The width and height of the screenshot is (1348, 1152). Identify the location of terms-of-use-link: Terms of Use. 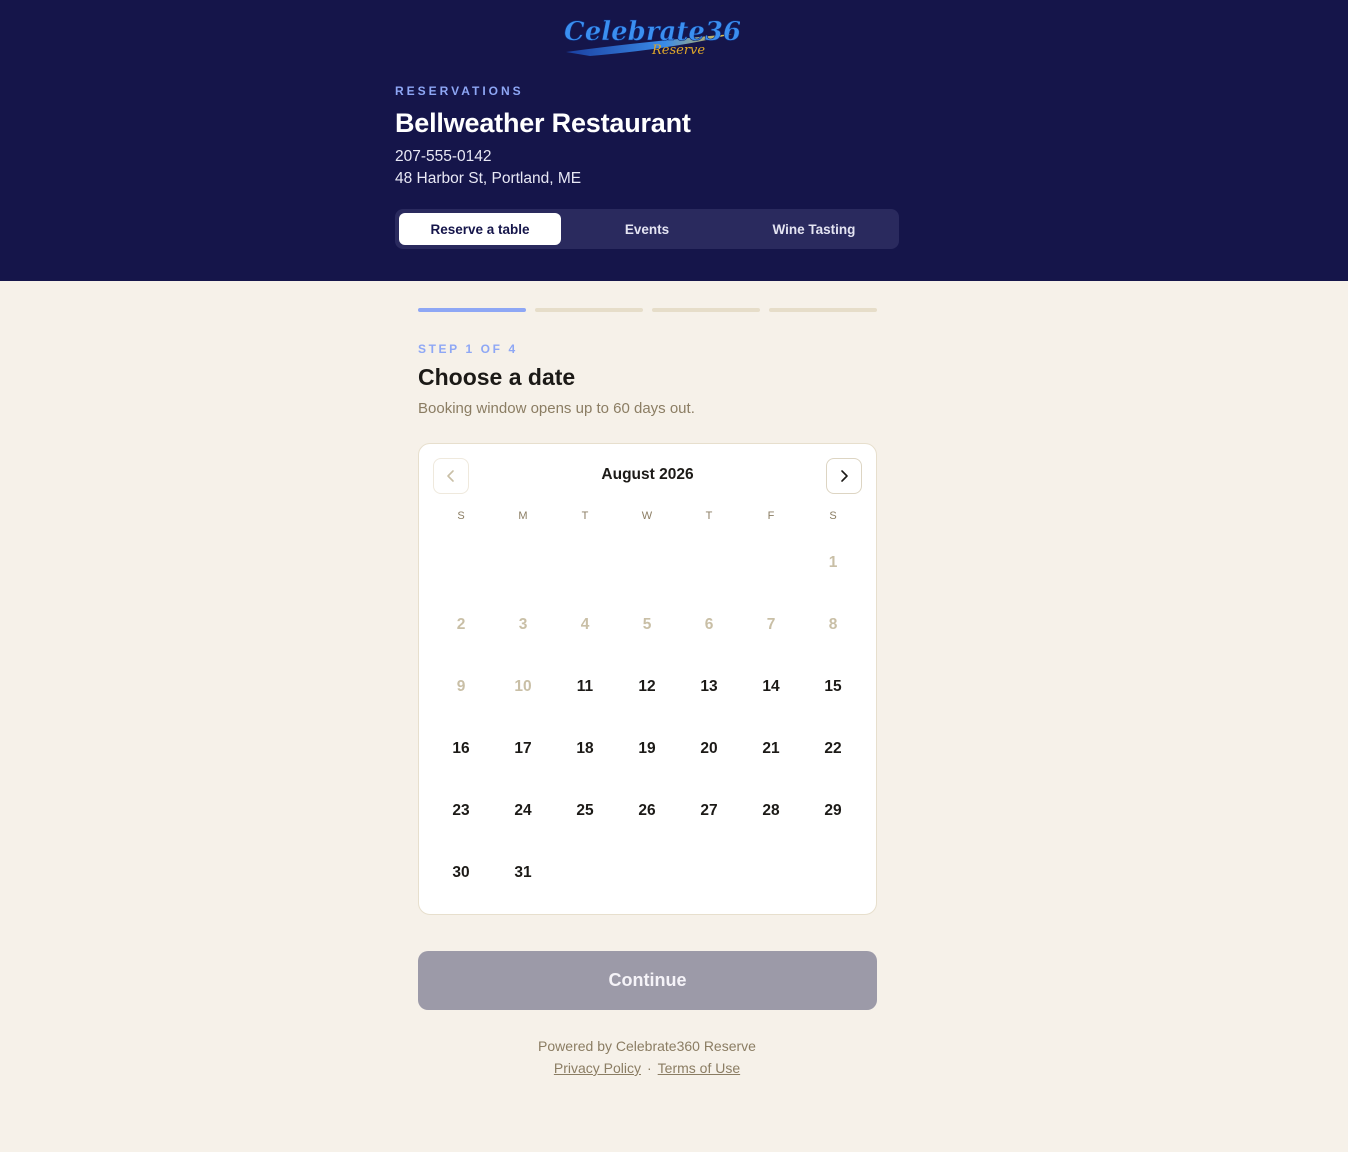
(699, 1068).